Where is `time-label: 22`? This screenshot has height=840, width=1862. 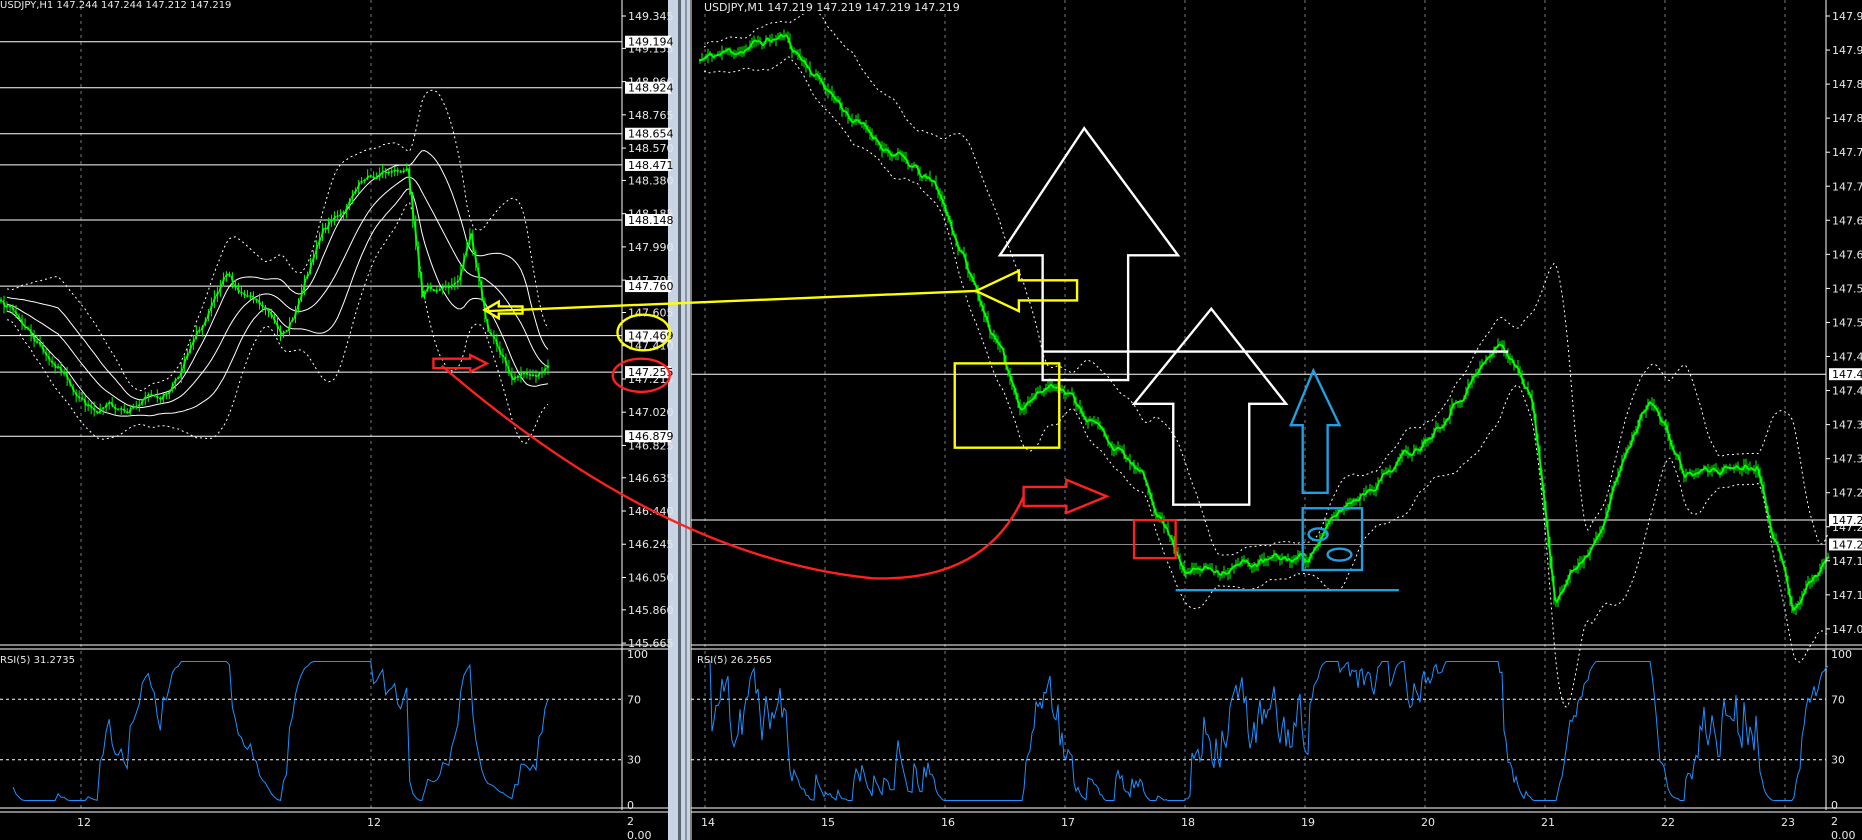 time-label: 22 is located at coordinates (1668, 822).